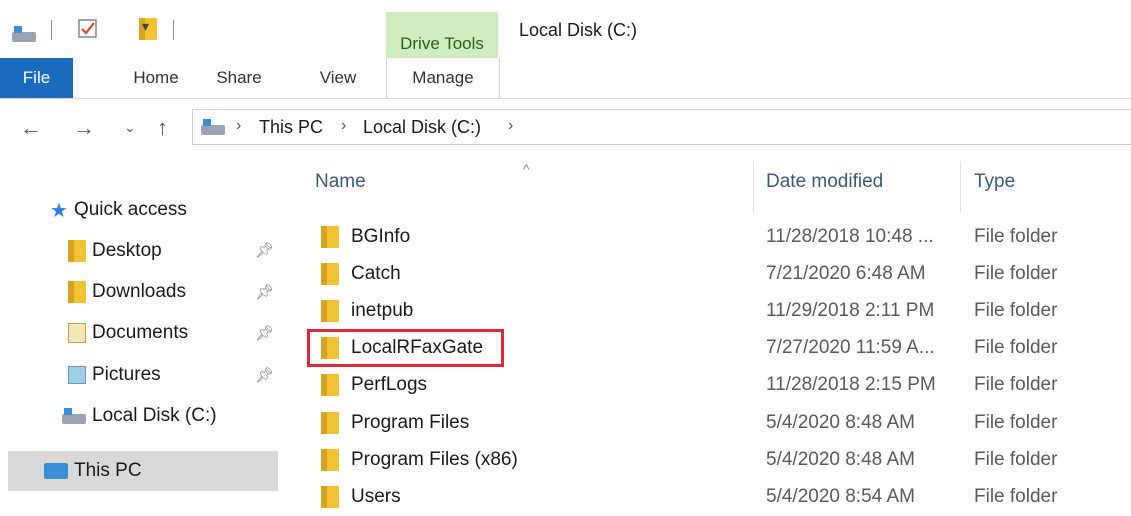  I want to click on nav-quick-access: ★ Quick access, so click(118, 210).